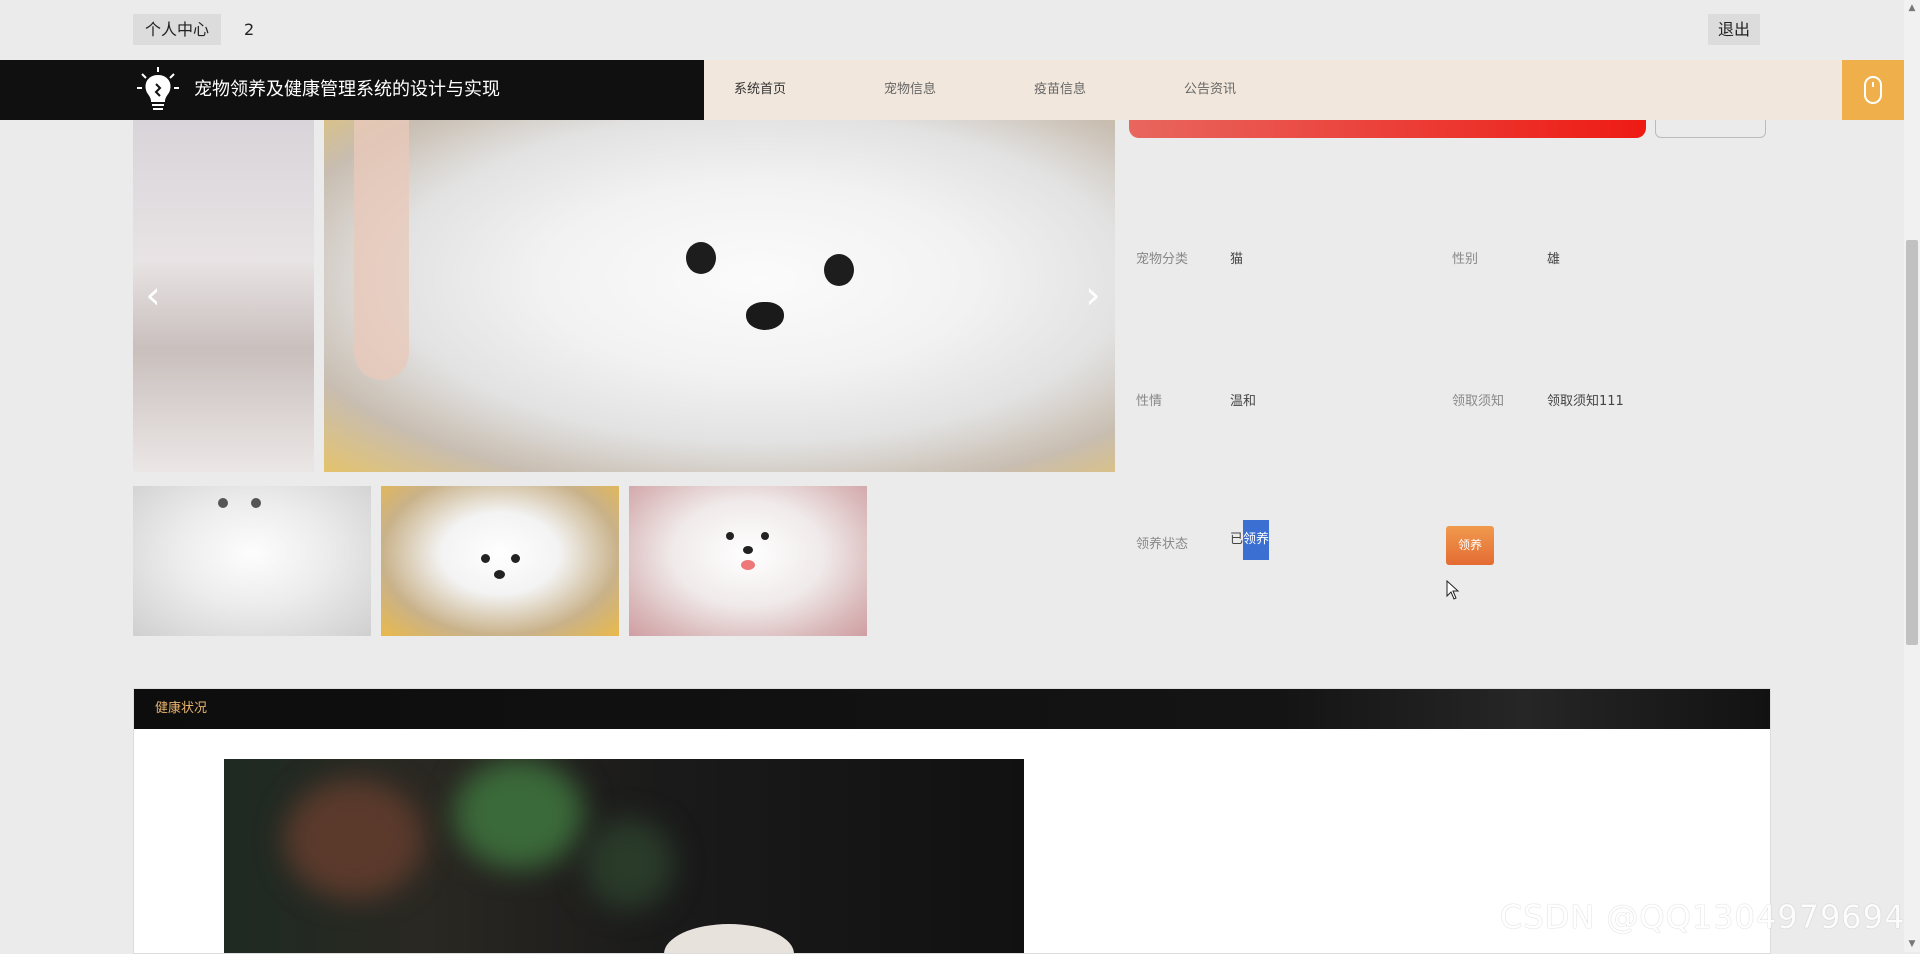 Image resolution: width=1920 pixels, height=954 pixels. I want to click on user-bar: 个人中心 2 退出, so click(952, 30).